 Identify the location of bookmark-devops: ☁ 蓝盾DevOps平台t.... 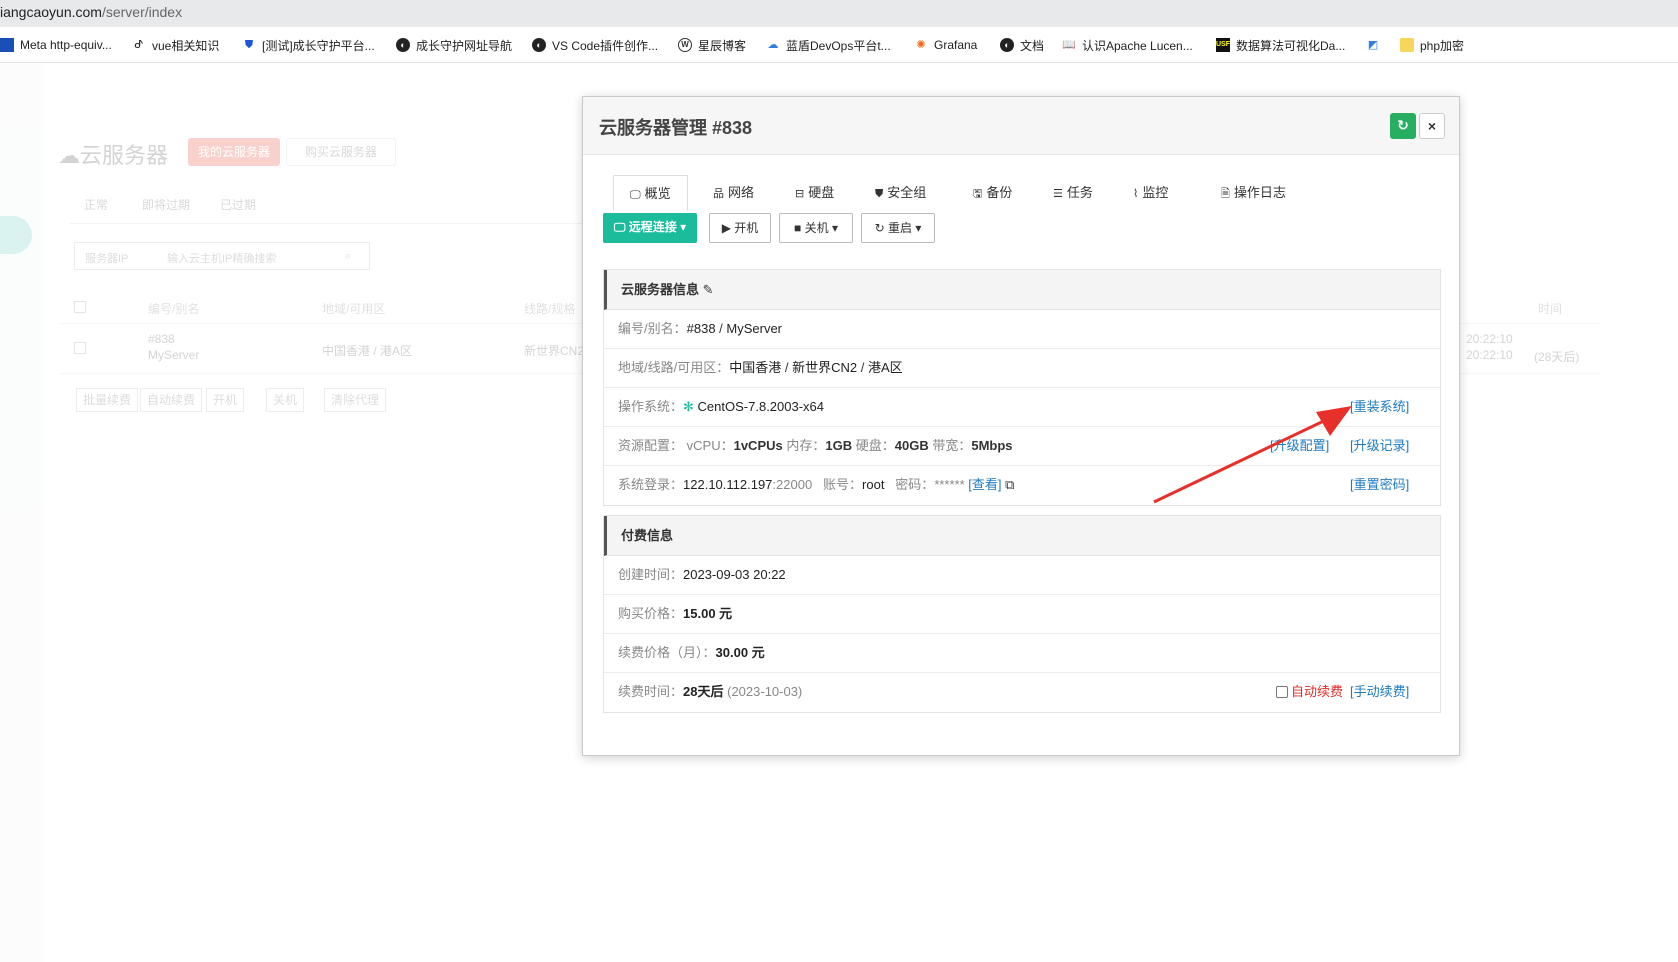
(828, 45).